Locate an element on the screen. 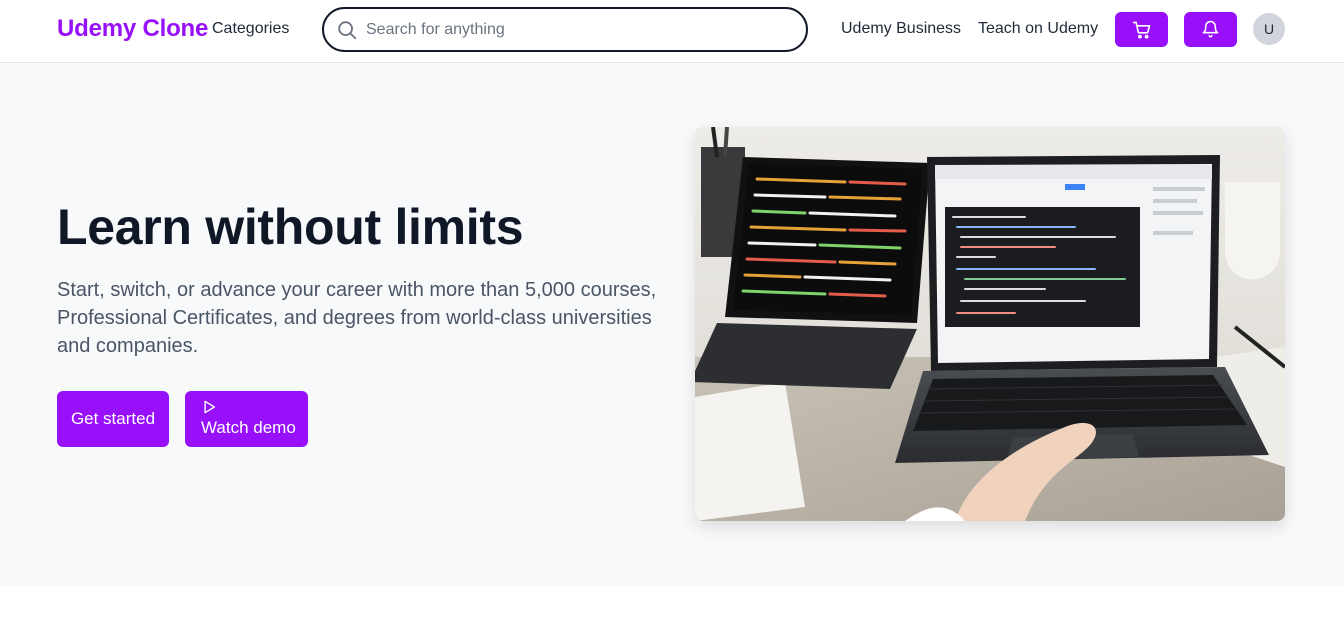 The image size is (1344, 629). play-icon is located at coordinates (210, 407).